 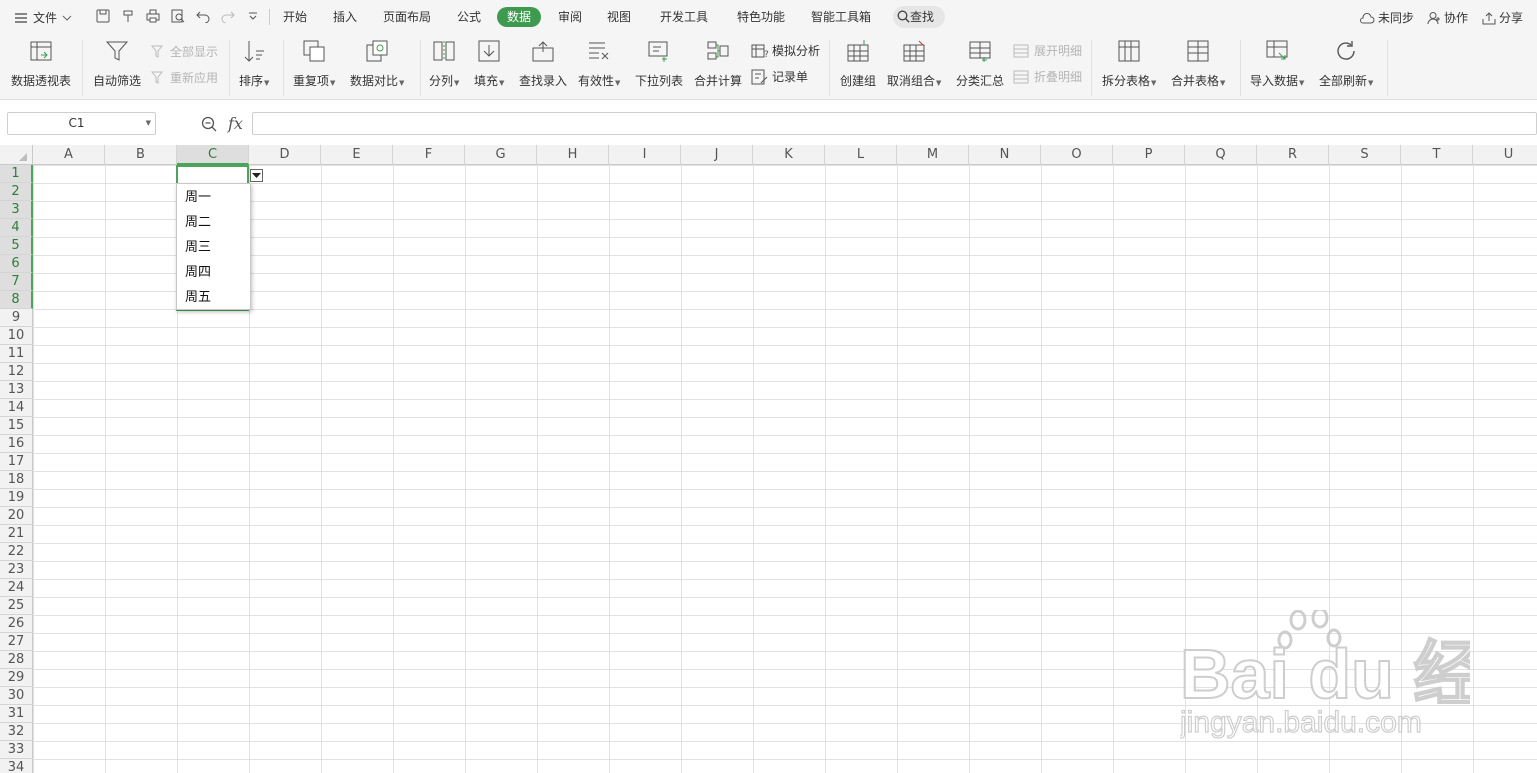 I want to click on lookup-entry-button: 查找录入, so click(x=543, y=63).